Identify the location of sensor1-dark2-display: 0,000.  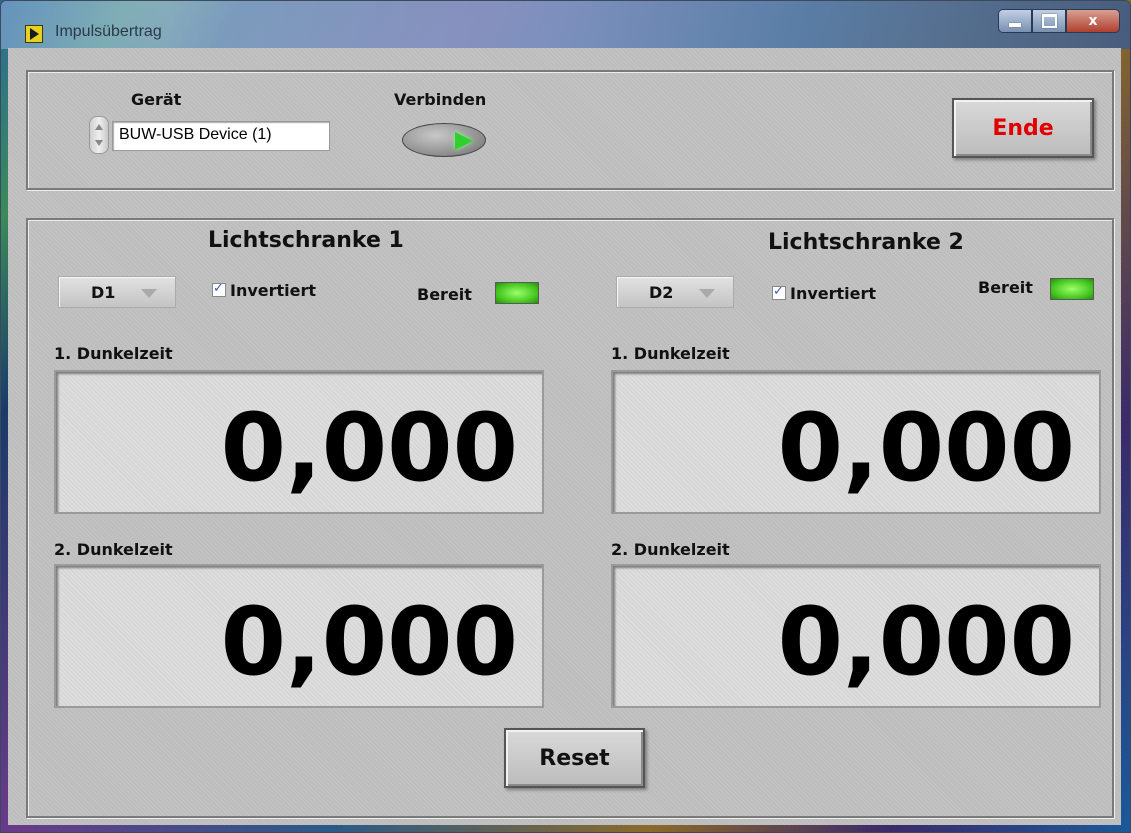
(299, 636).